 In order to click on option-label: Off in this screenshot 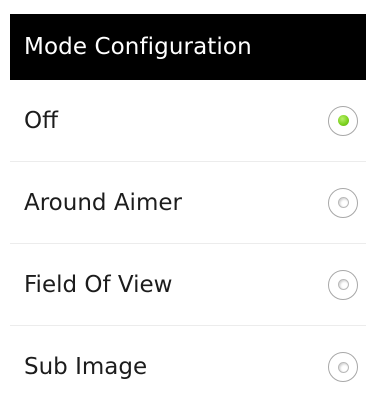, I will do `click(41, 120)`.